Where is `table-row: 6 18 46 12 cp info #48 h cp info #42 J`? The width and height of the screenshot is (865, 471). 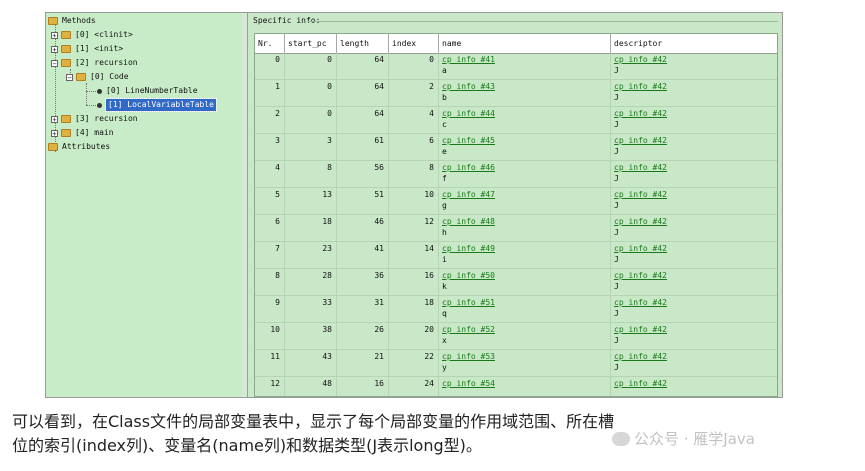
table-row: 6 18 46 12 cp info #48 h cp info #42 J is located at coordinates (516, 228).